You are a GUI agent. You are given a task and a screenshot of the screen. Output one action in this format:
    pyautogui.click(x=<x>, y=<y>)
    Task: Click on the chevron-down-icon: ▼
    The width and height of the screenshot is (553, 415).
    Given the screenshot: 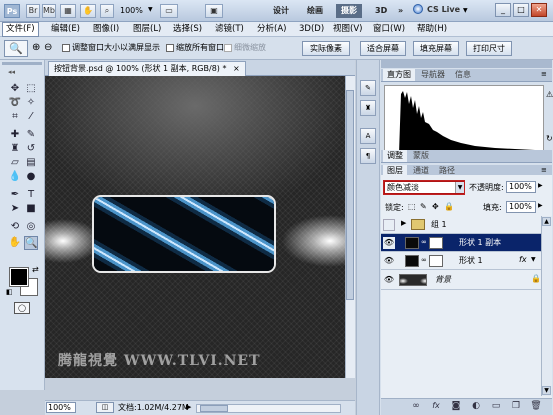 What is the action you would take?
    pyautogui.click(x=459, y=187)
    